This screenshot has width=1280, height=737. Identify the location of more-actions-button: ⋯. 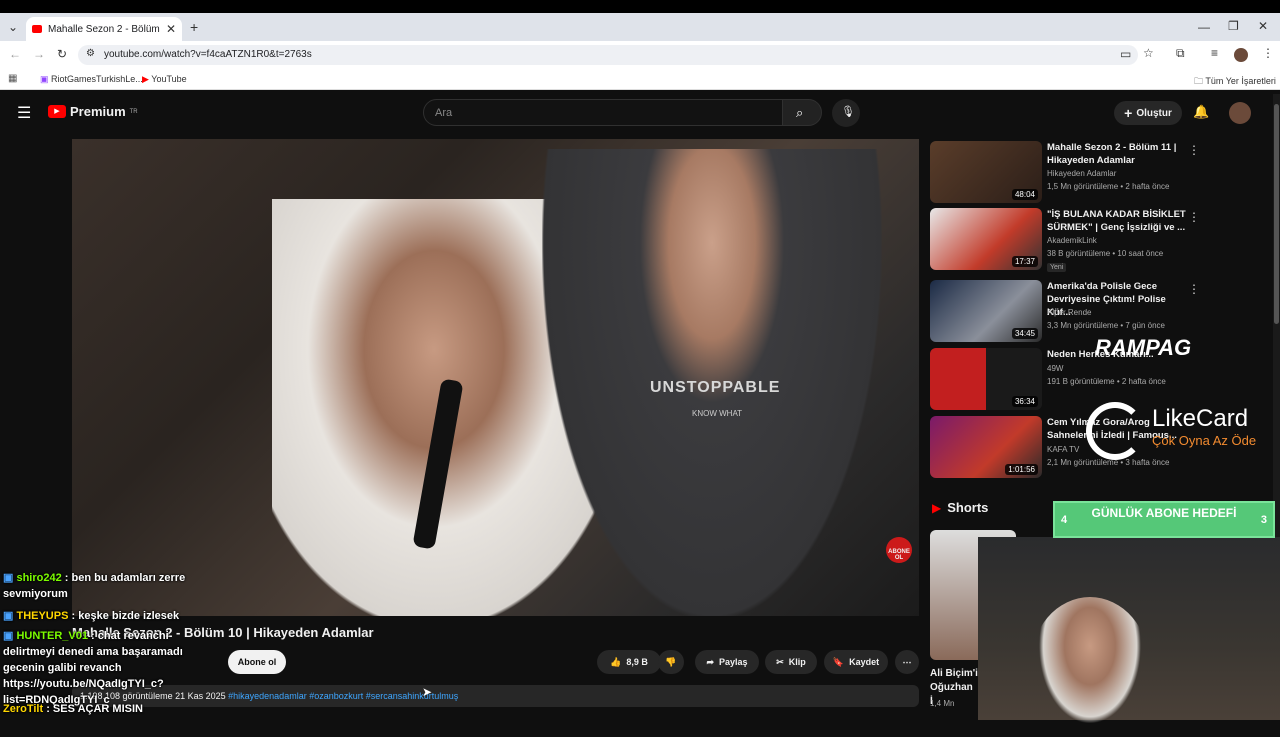
(907, 662).